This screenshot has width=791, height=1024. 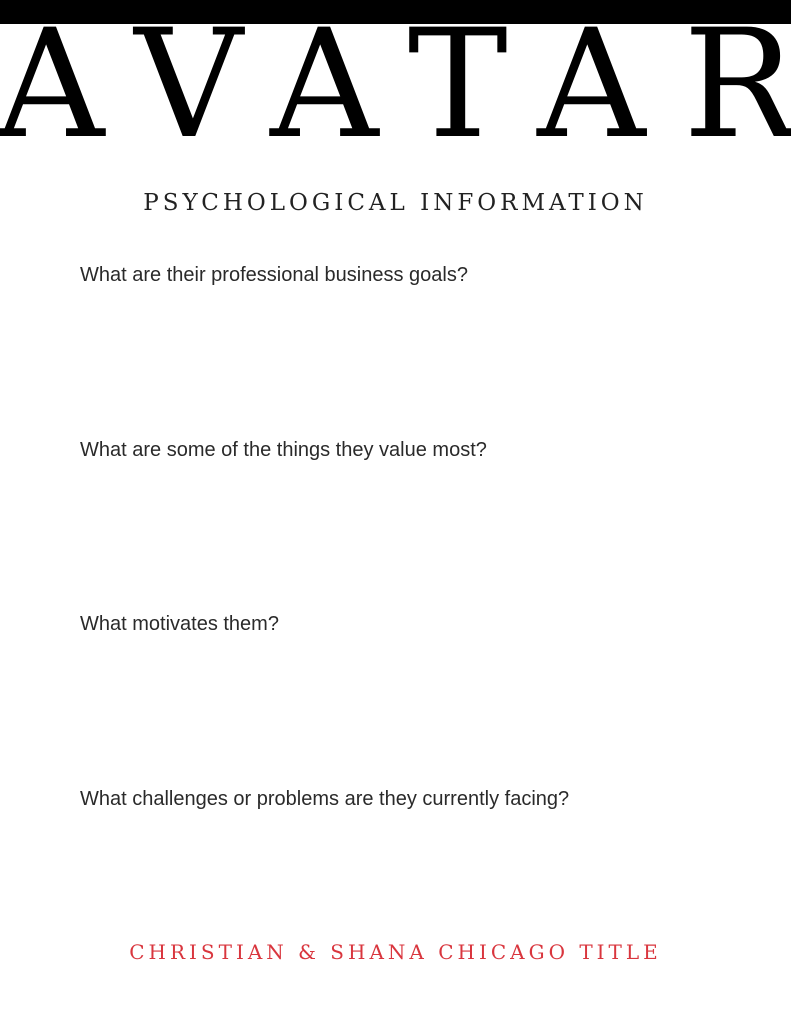 What do you see at coordinates (179, 624) in the screenshot?
I see `question-motivations: What motivates them?` at bounding box center [179, 624].